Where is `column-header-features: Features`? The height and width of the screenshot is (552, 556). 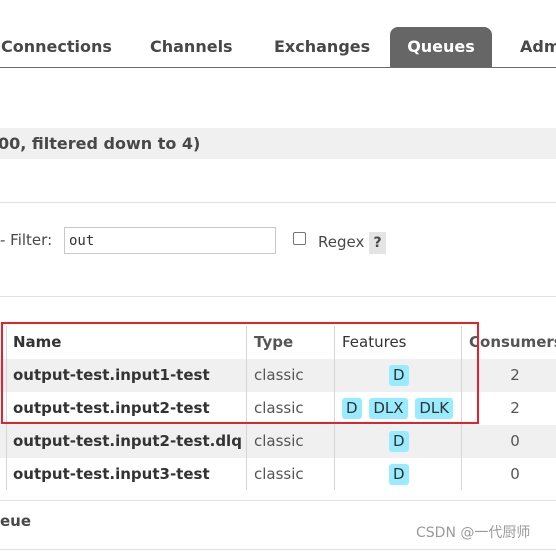
column-header-features: Features is located at coordinates (404, 342).